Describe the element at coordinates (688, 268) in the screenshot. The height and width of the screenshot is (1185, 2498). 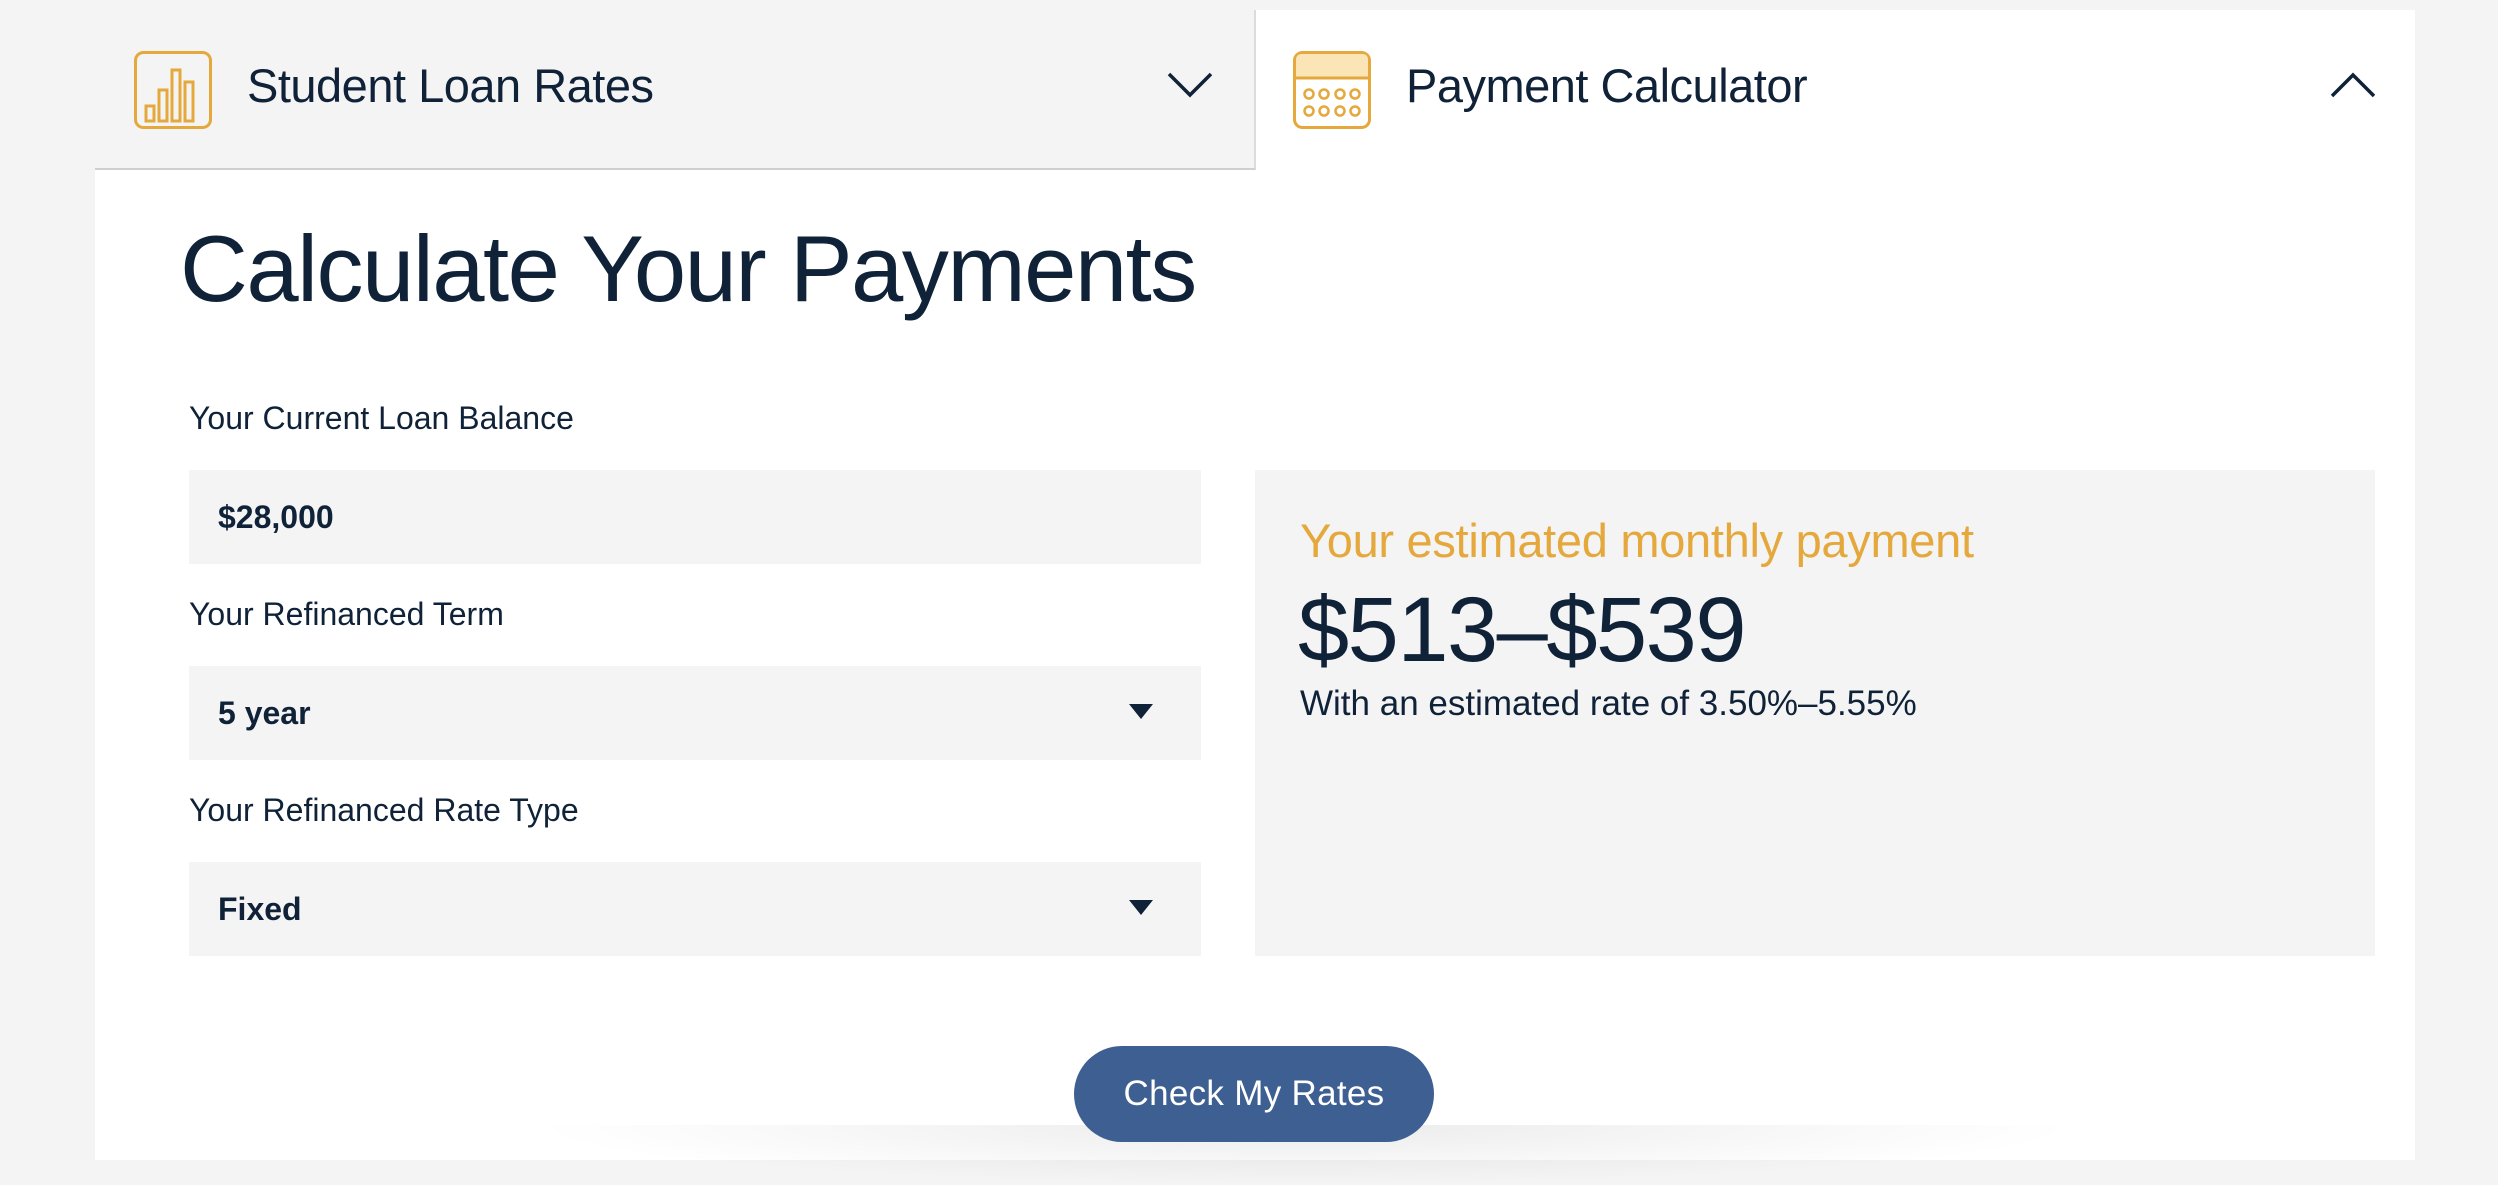
I see `page-title: Calculate Your Payments` at that location.